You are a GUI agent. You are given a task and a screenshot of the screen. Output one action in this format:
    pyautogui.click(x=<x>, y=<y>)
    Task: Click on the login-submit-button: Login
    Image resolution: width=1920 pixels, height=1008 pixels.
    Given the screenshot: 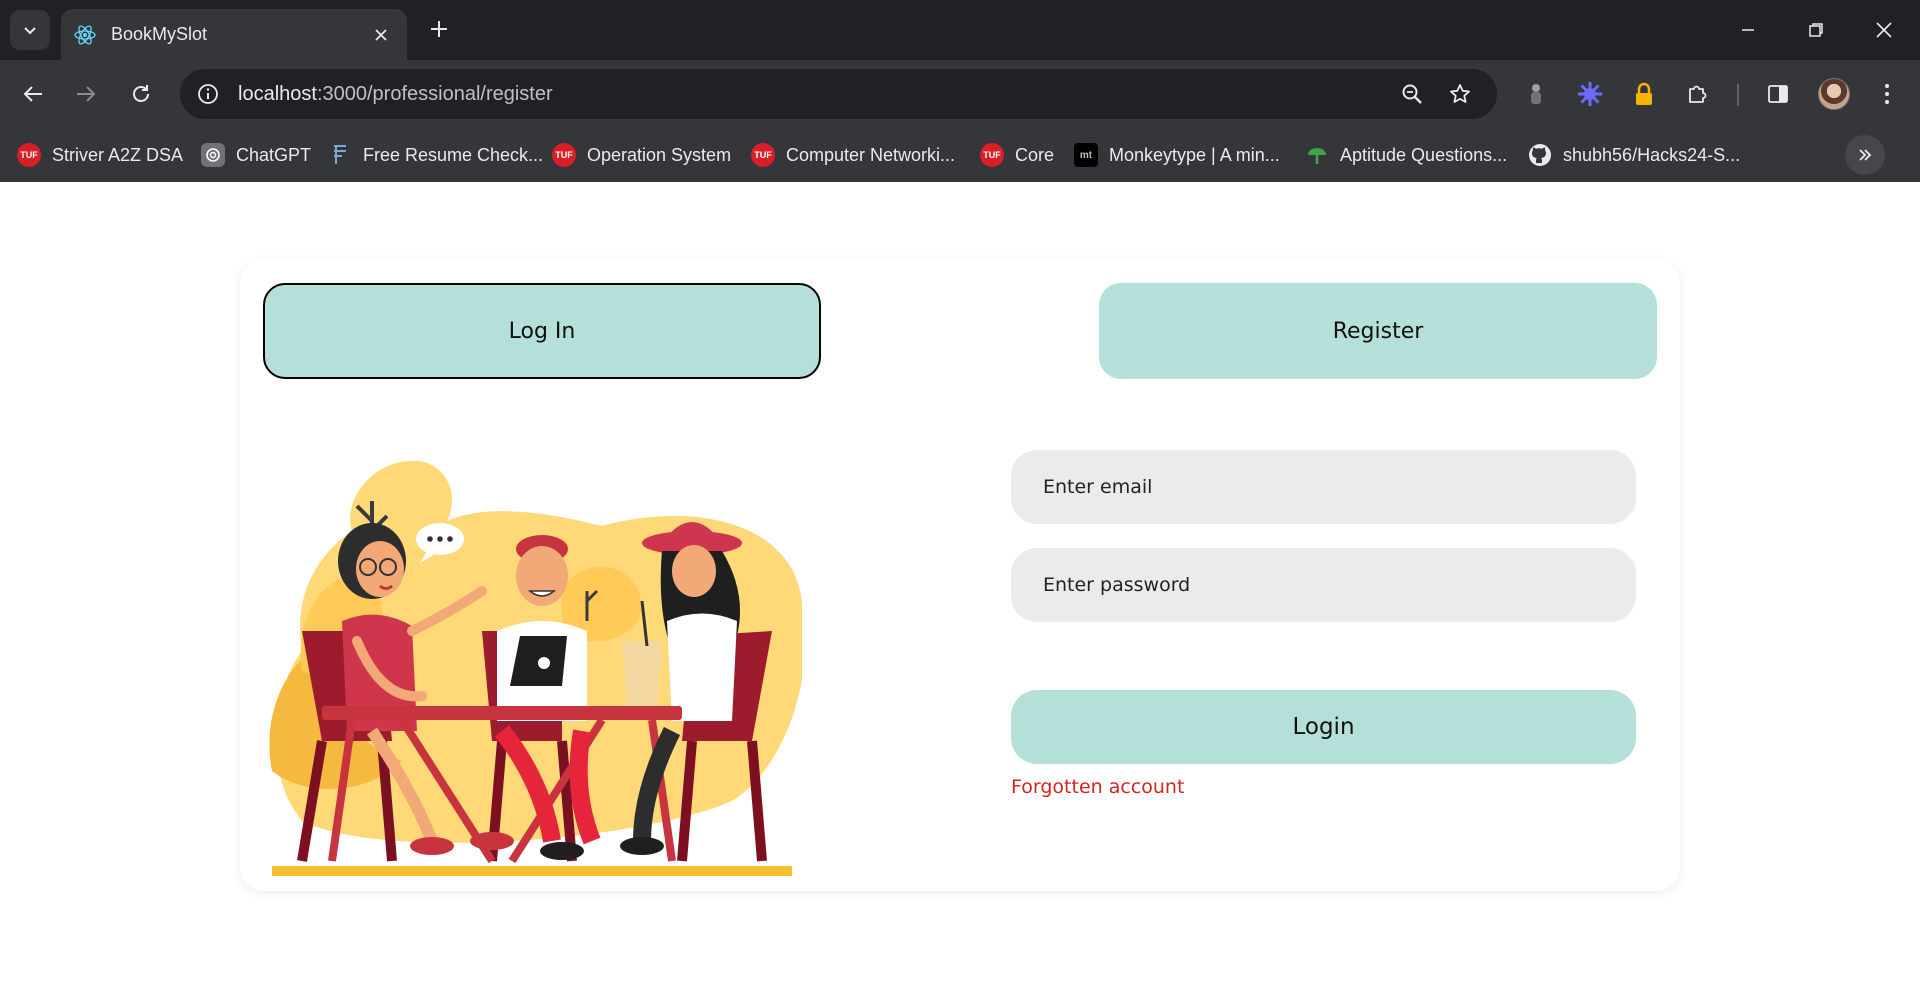 What is the action you would take?
    pyautogui.click(x=1323, y=727)
    